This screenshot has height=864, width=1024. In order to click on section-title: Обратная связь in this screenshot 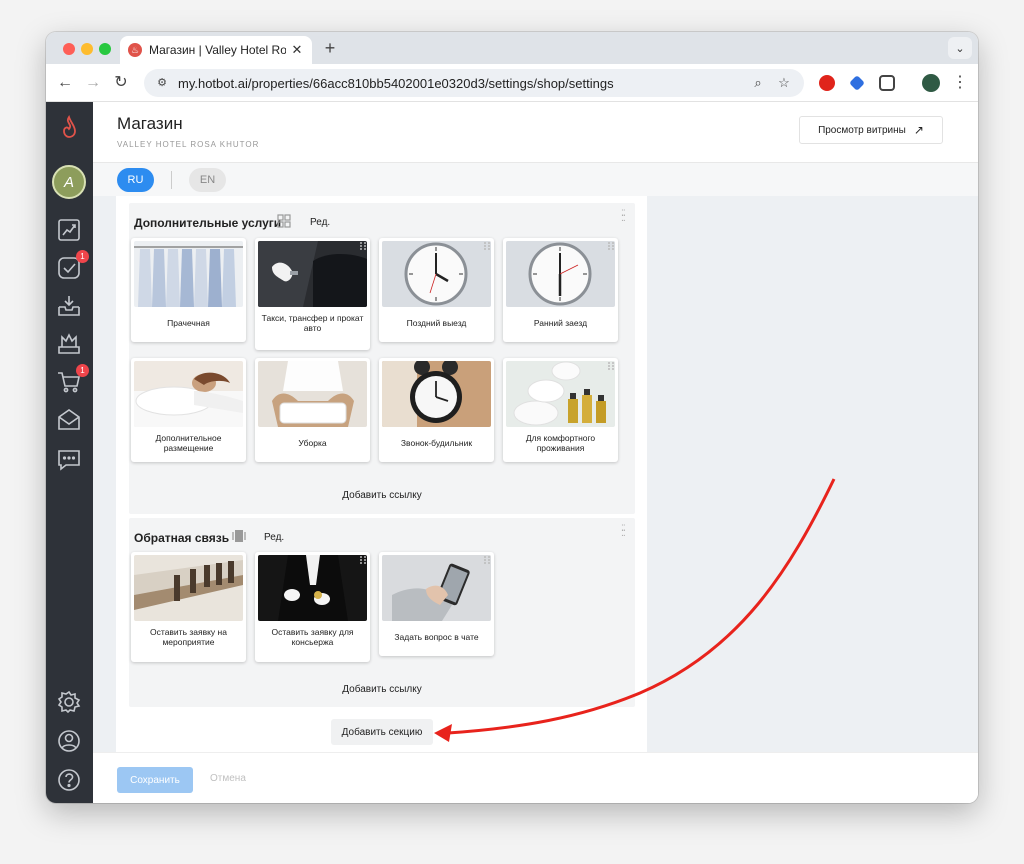, I will do `click(182, 538)`.